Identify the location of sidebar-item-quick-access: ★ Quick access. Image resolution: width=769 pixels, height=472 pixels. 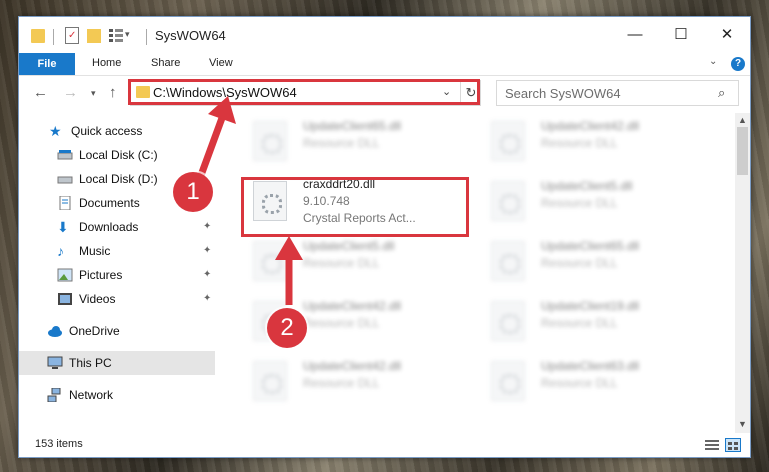
(147, 131).